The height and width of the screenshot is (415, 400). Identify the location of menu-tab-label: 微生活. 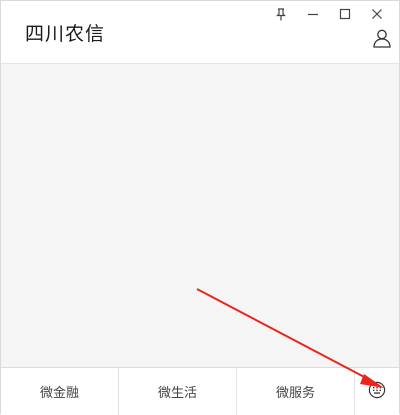
(177, 393).